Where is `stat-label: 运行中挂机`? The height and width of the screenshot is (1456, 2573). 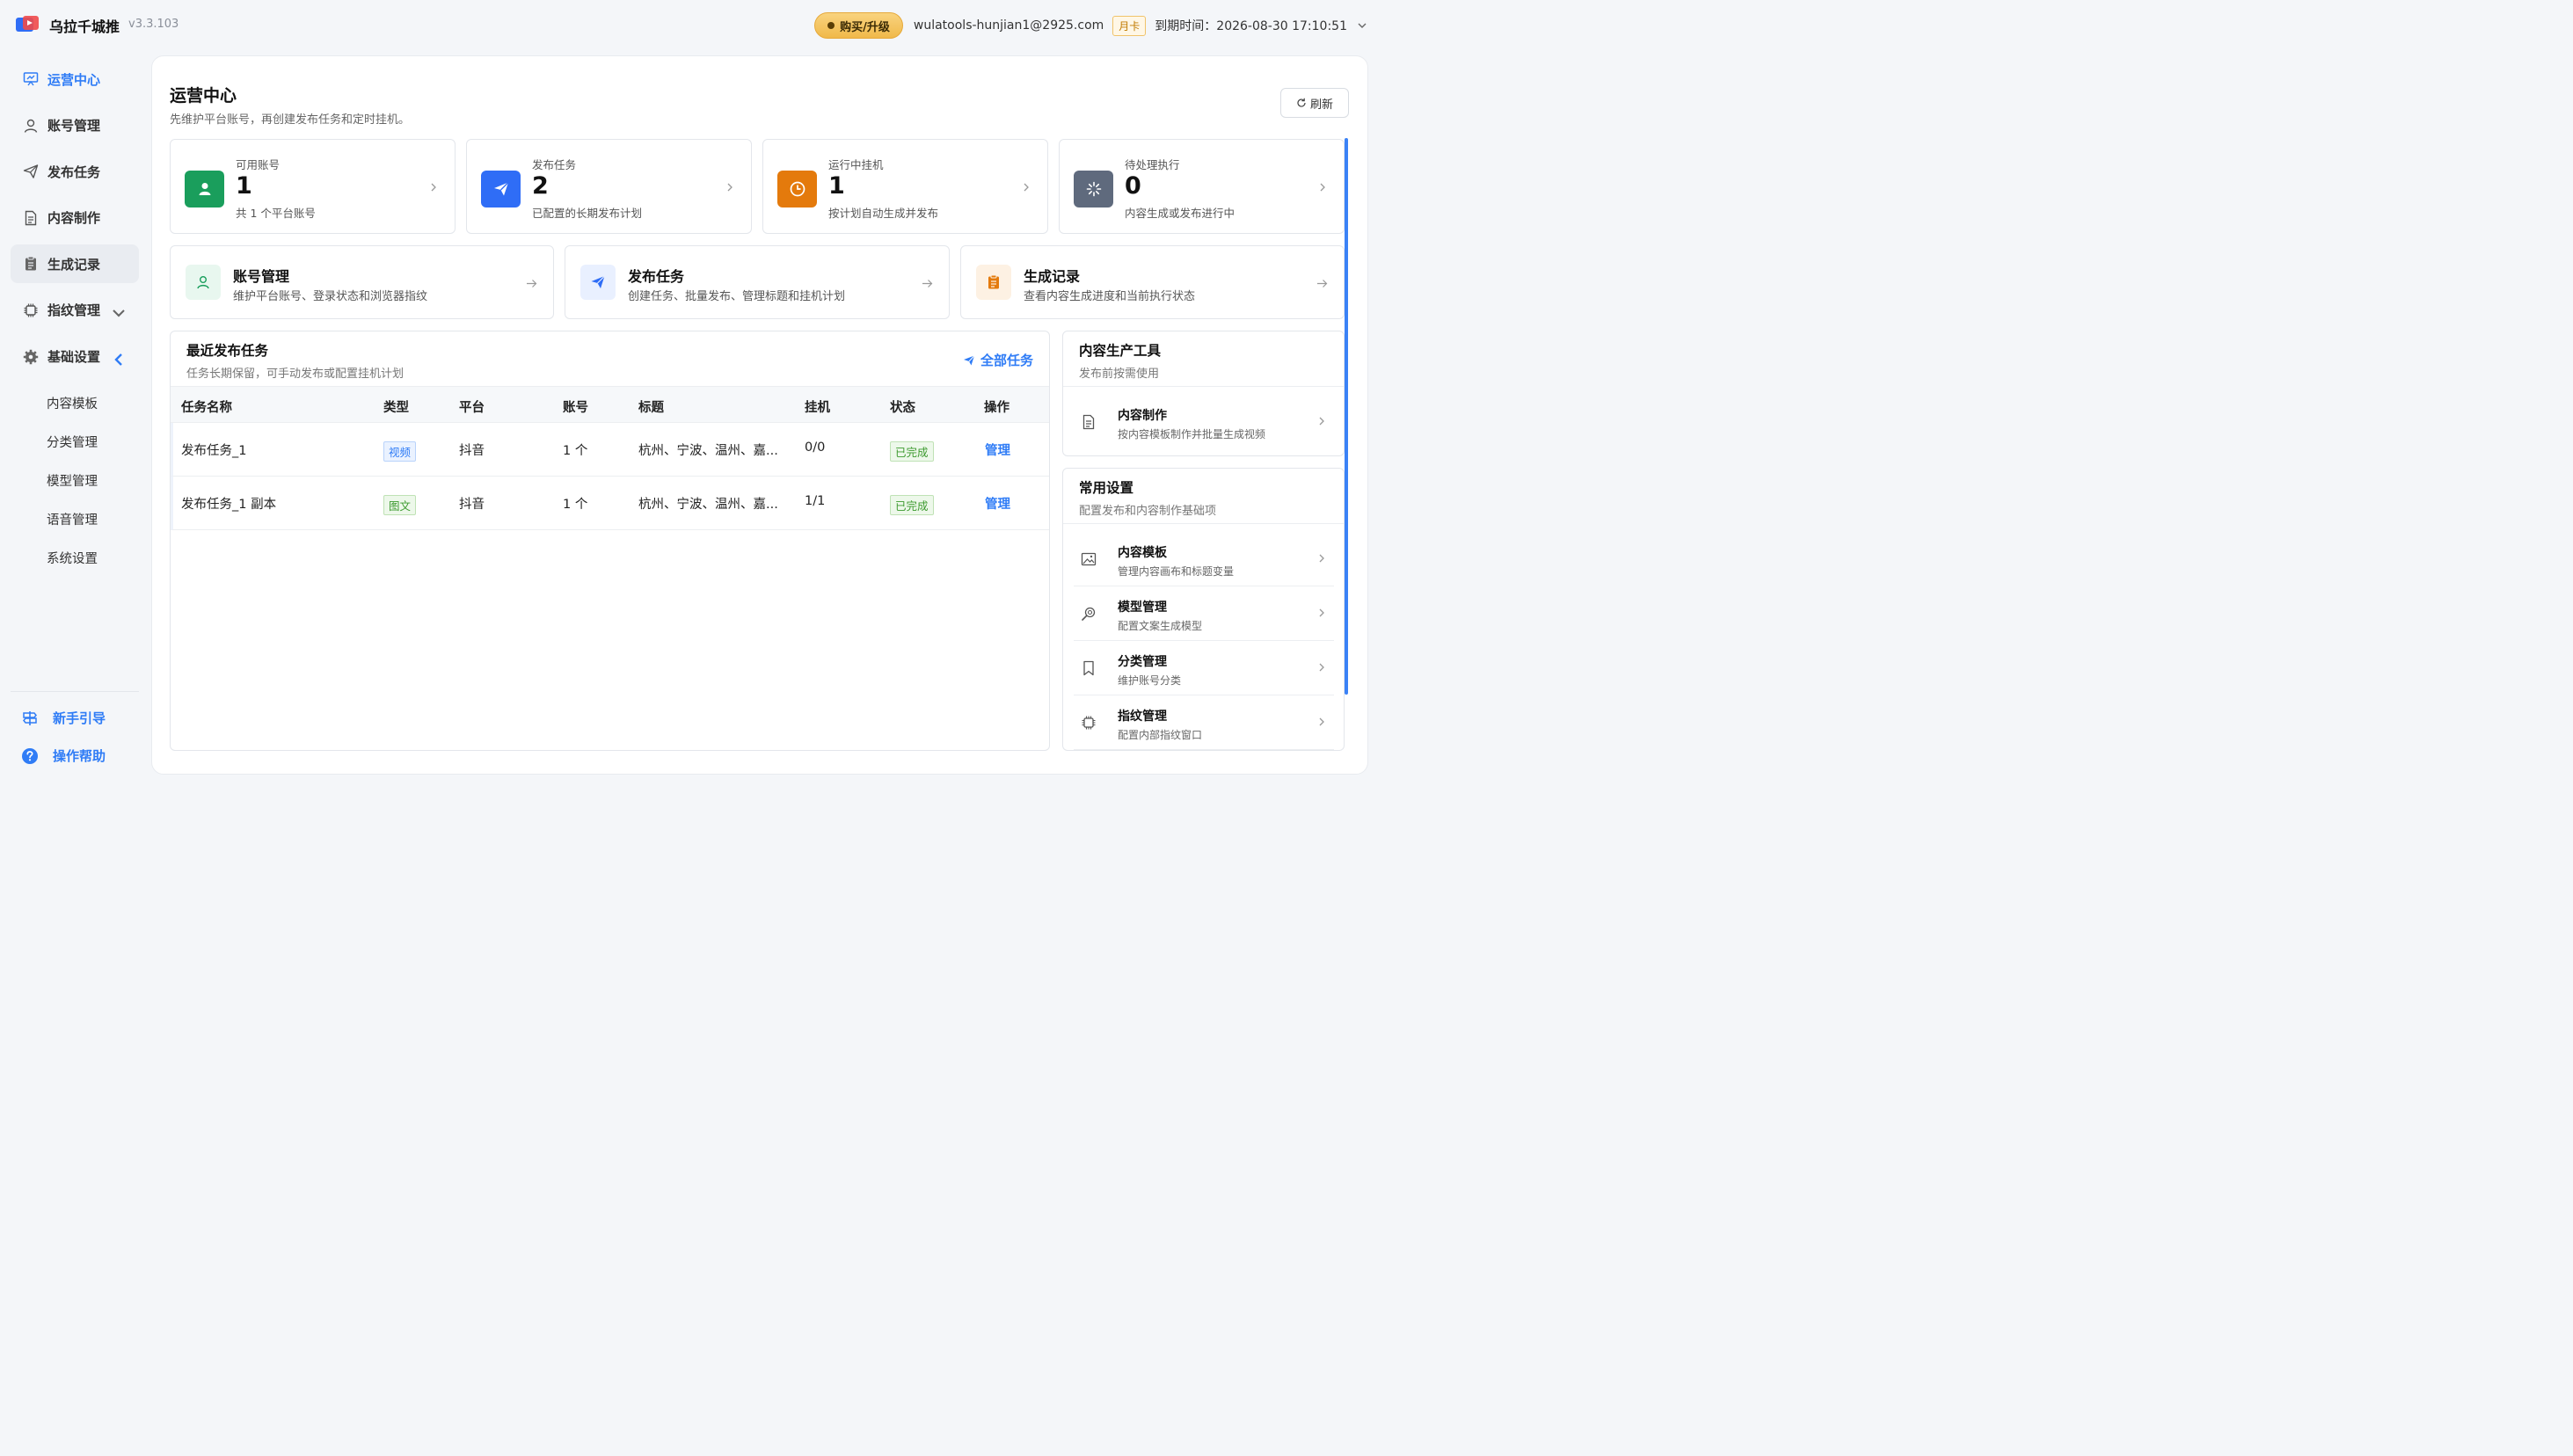
stat-label: 运行中挂机 is located at coordinates (856, 164).